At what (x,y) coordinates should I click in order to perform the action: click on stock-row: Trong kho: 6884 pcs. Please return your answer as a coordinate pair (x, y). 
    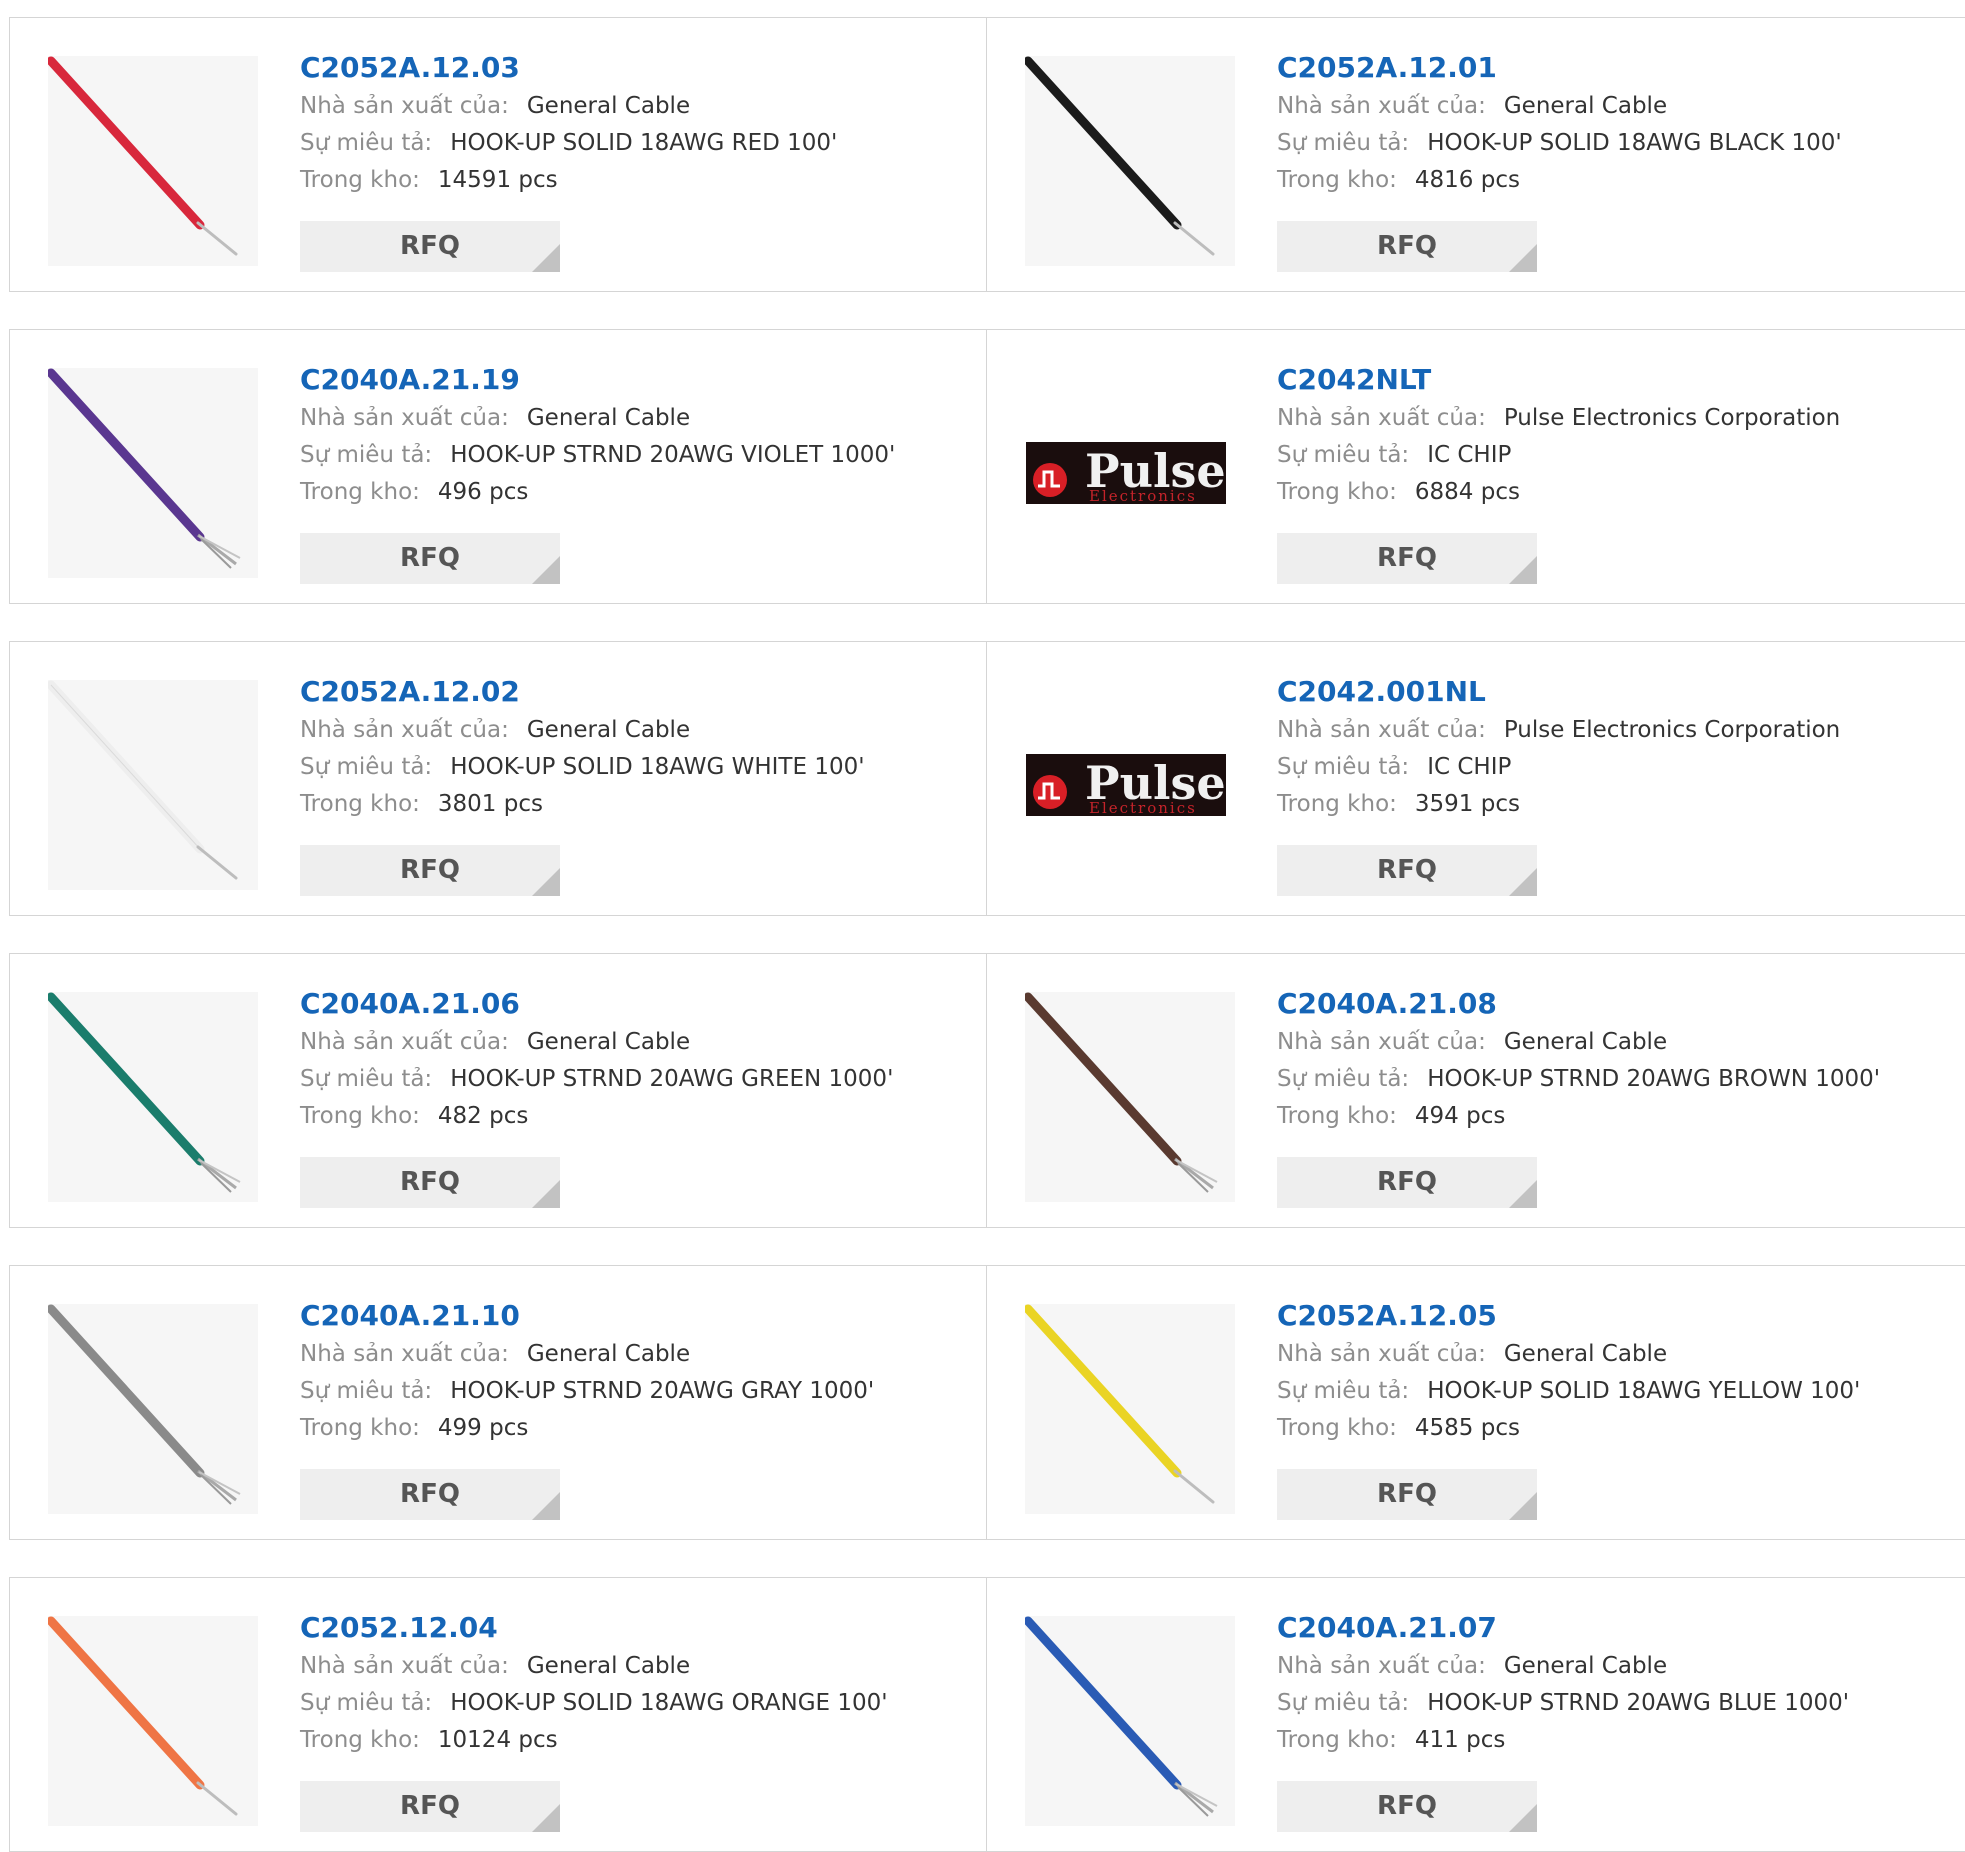
    Looking at the image, I should click on (1616, 492).